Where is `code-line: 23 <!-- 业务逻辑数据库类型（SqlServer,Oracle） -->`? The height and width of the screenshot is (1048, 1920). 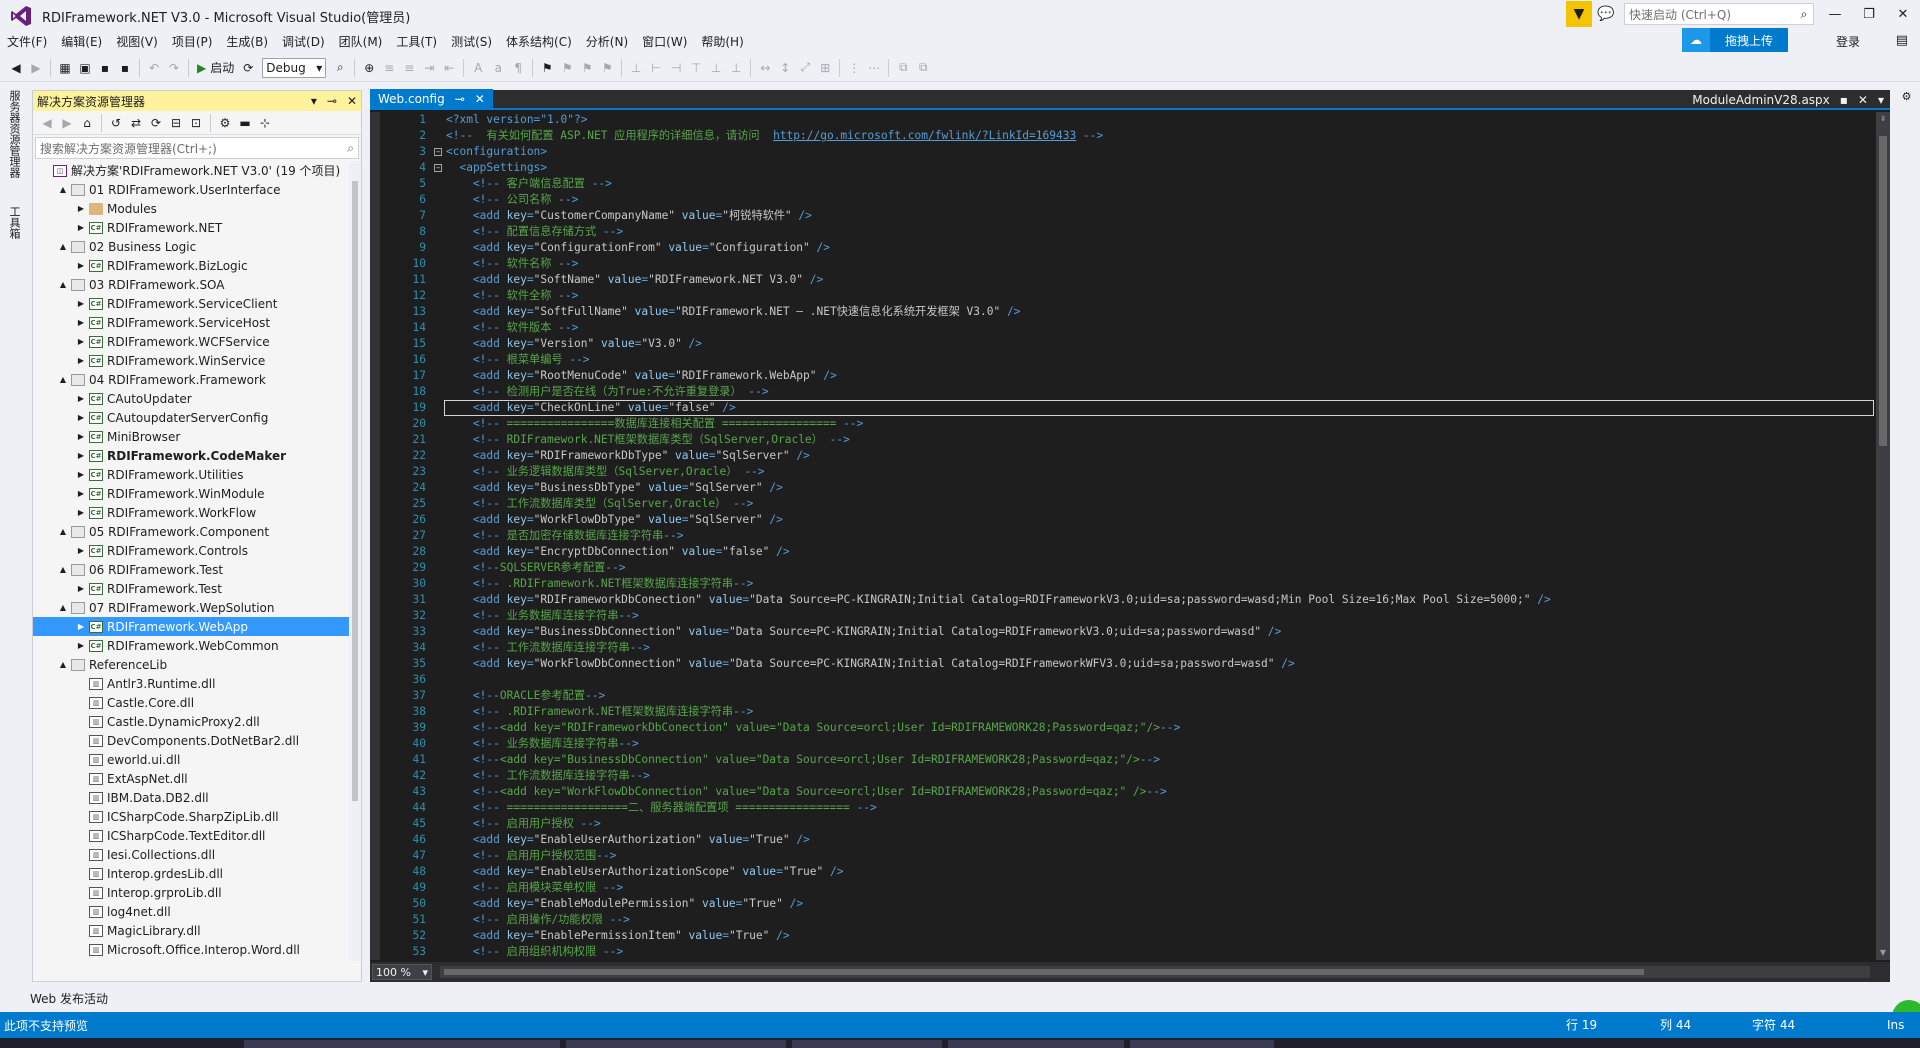 code-line: 23 <!-- 业务逻辑数据库类型（SqlServer,Oracle） --> is located at coordinates (1123, 472).